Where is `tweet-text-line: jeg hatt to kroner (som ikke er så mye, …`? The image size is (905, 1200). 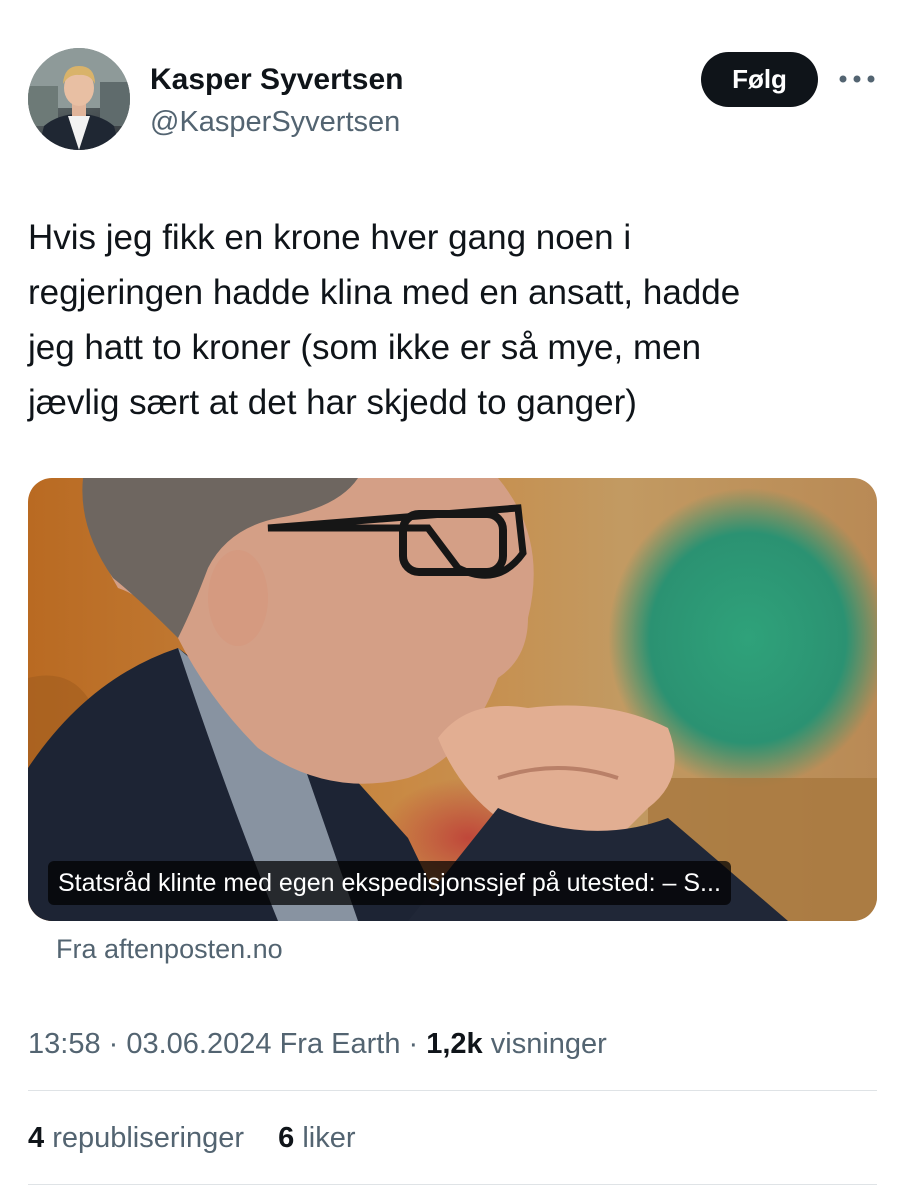
tweet-text-line: jeg hatt to kroner (som ikke er så mye, … is located at coordinates (365, 347).